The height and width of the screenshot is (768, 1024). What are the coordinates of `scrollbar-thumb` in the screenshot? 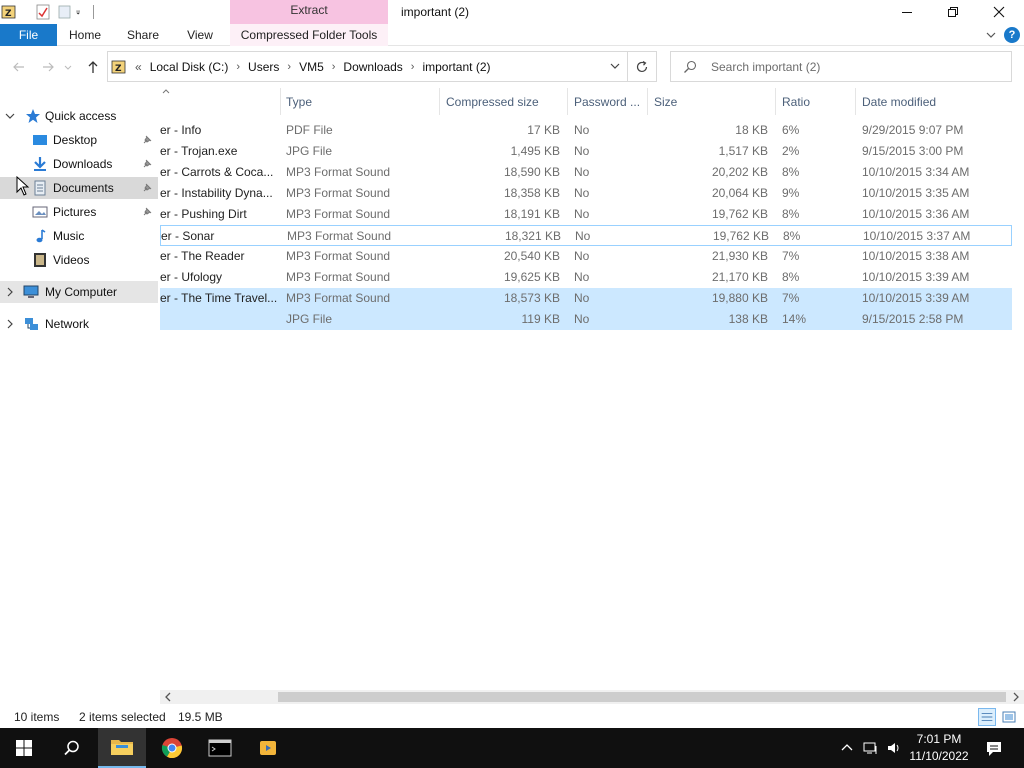 It's located at (642, 697).